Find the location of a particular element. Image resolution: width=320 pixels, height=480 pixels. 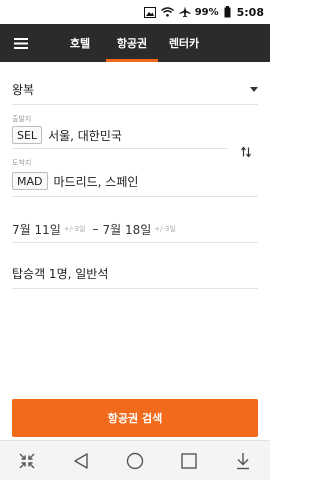

search-flights-button: 항공권 검색 is located at coordinates (135, 418).